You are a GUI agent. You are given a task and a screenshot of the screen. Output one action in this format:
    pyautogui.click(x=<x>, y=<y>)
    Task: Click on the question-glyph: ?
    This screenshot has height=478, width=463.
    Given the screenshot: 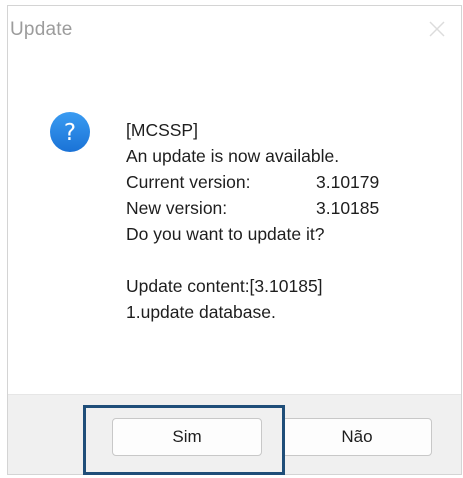 What is the action you would take?
    pyautogui.click(x=70, y=133)
    